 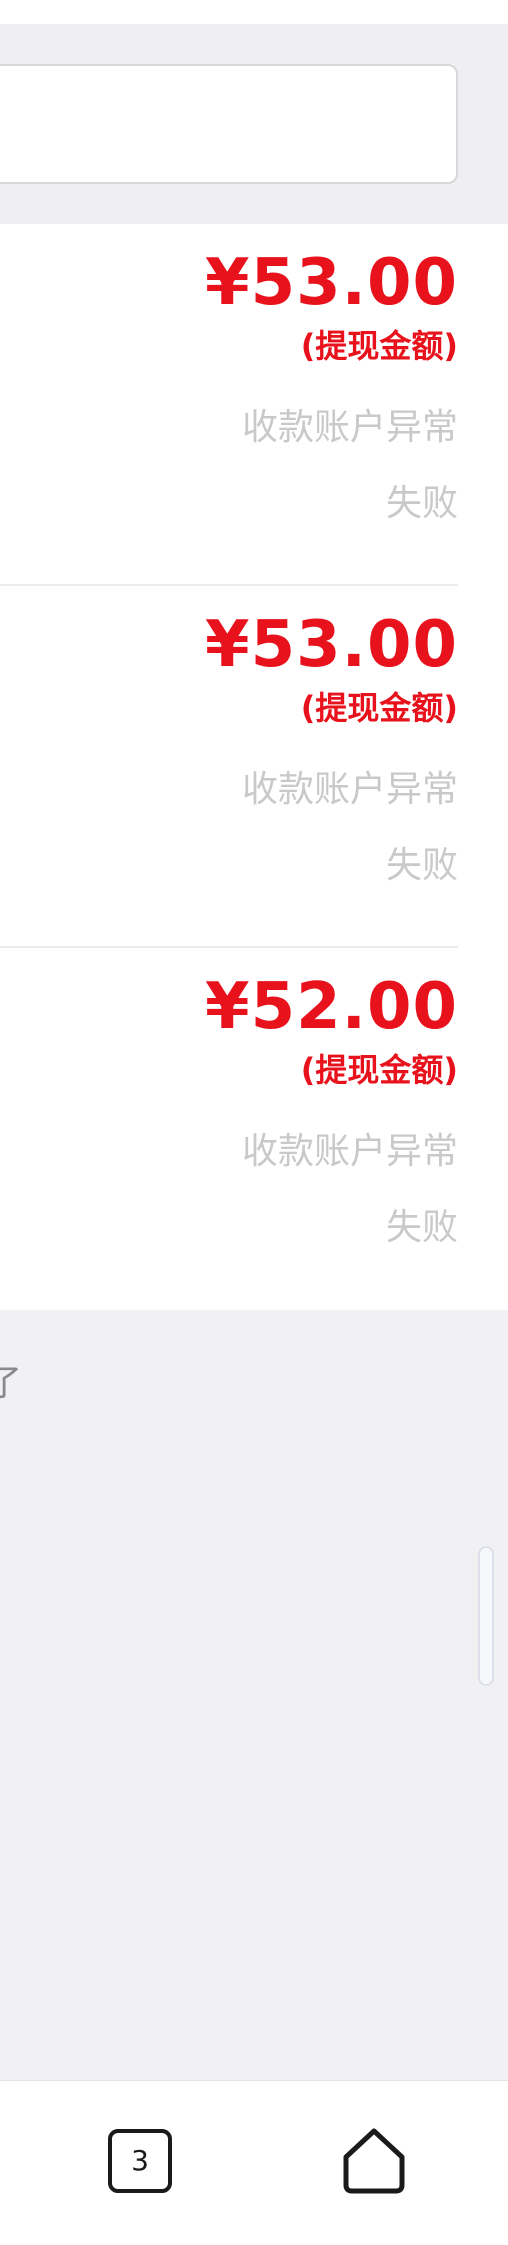 I want to click on search-input, so click(x=229, y=124).